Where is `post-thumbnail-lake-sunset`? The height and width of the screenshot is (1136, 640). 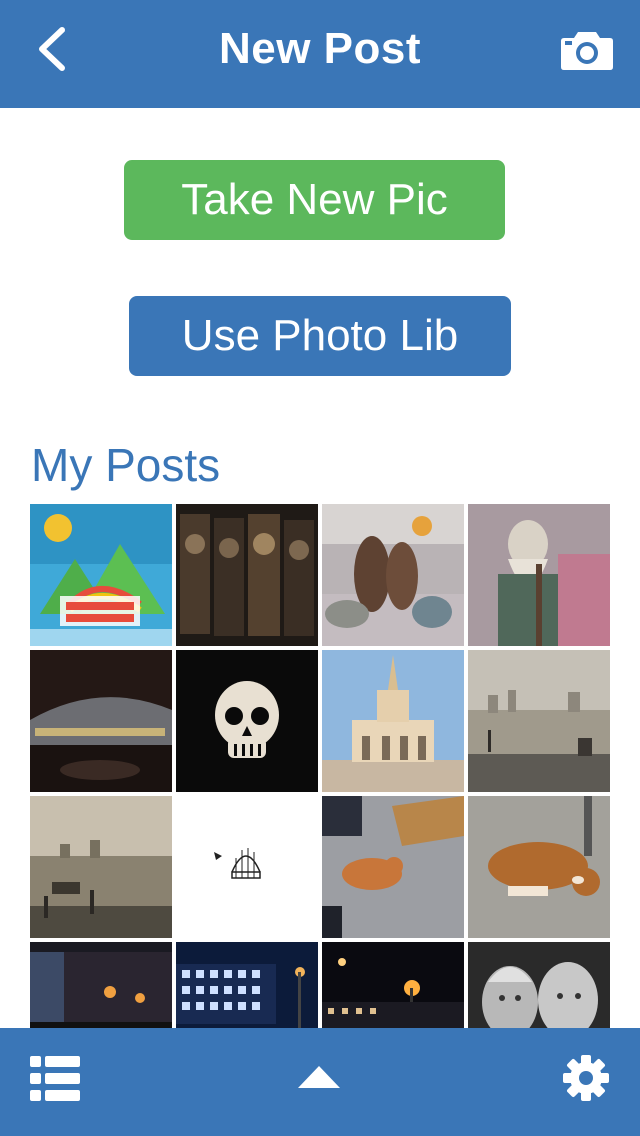 post-thumbnail-lake-sunset is located at coordinates (101, 867).